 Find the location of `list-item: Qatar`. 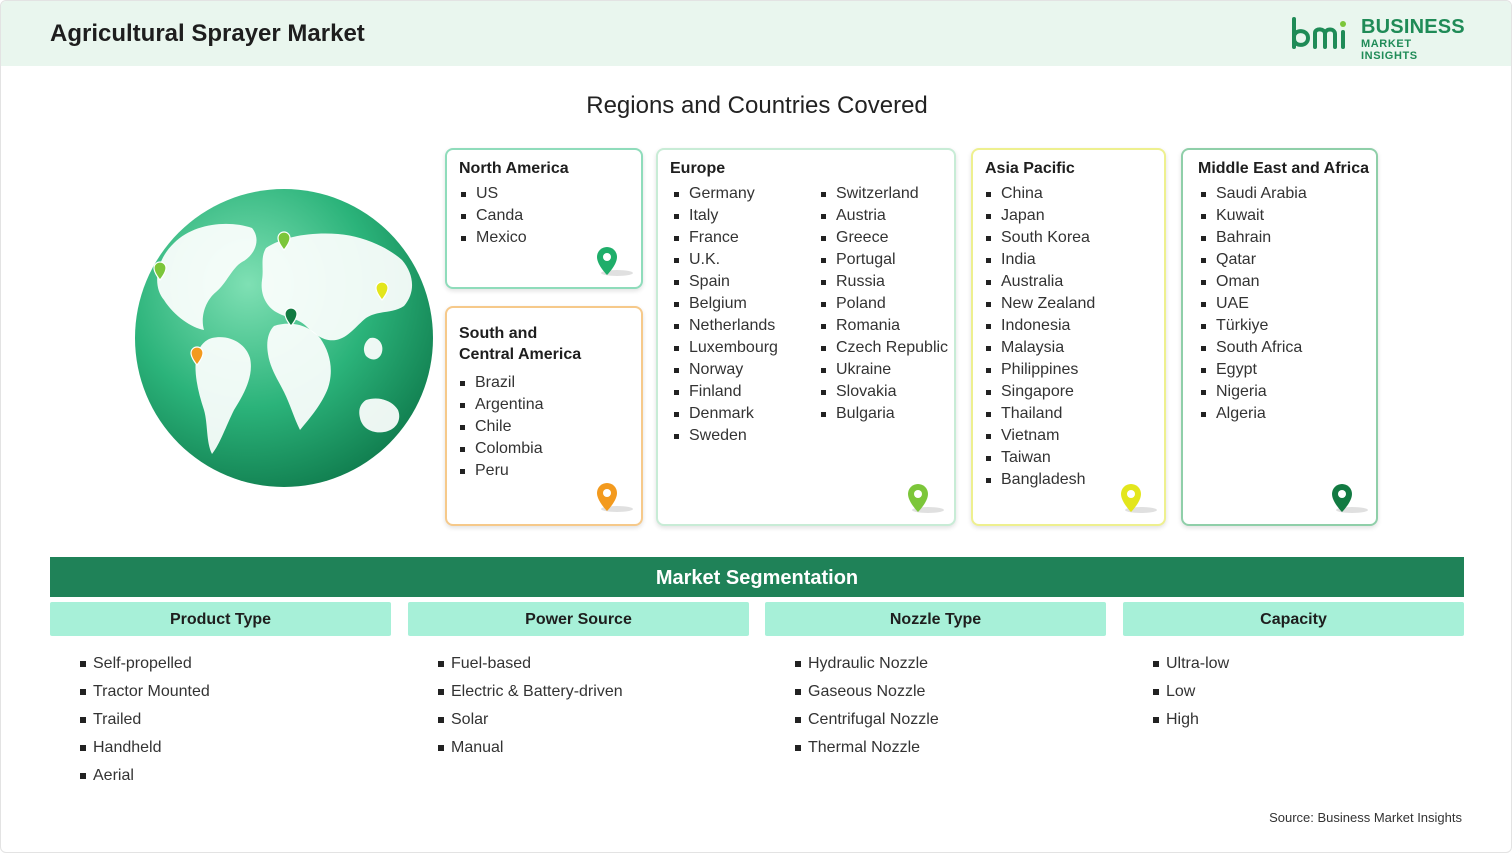

list-item: Qatar is located at coordinates (1253, 260).